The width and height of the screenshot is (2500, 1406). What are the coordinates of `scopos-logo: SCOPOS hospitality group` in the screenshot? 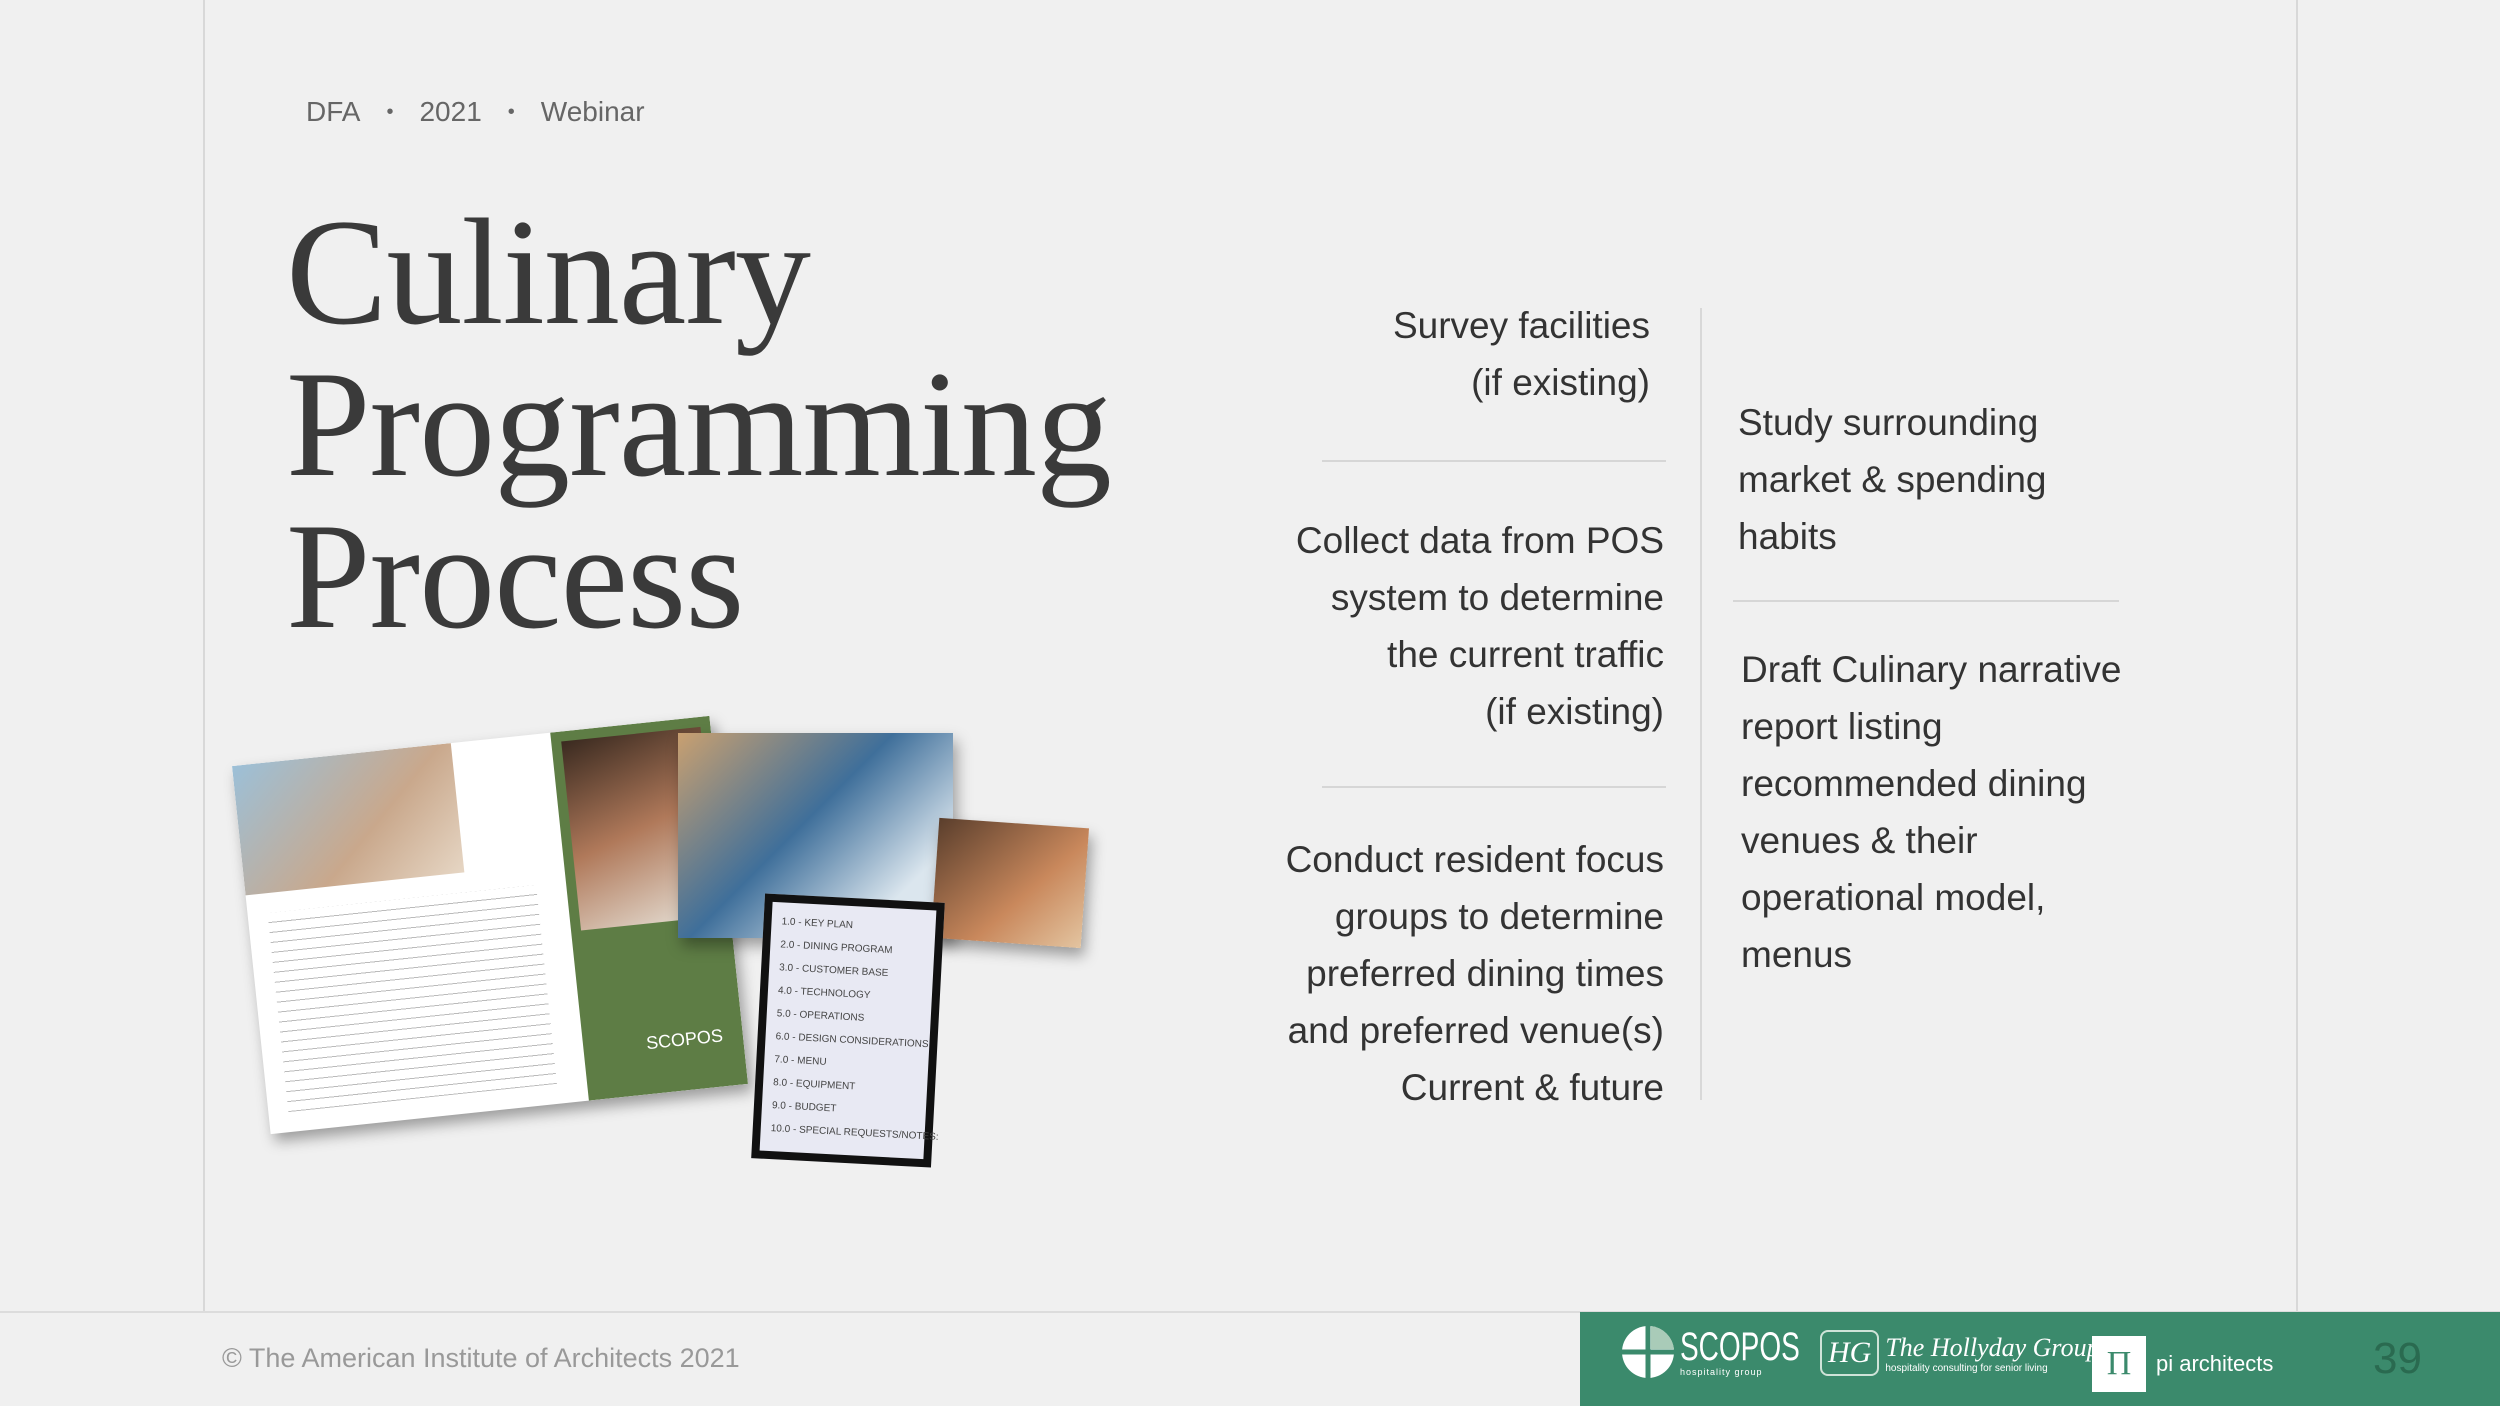 It's located at (1736, 1352).